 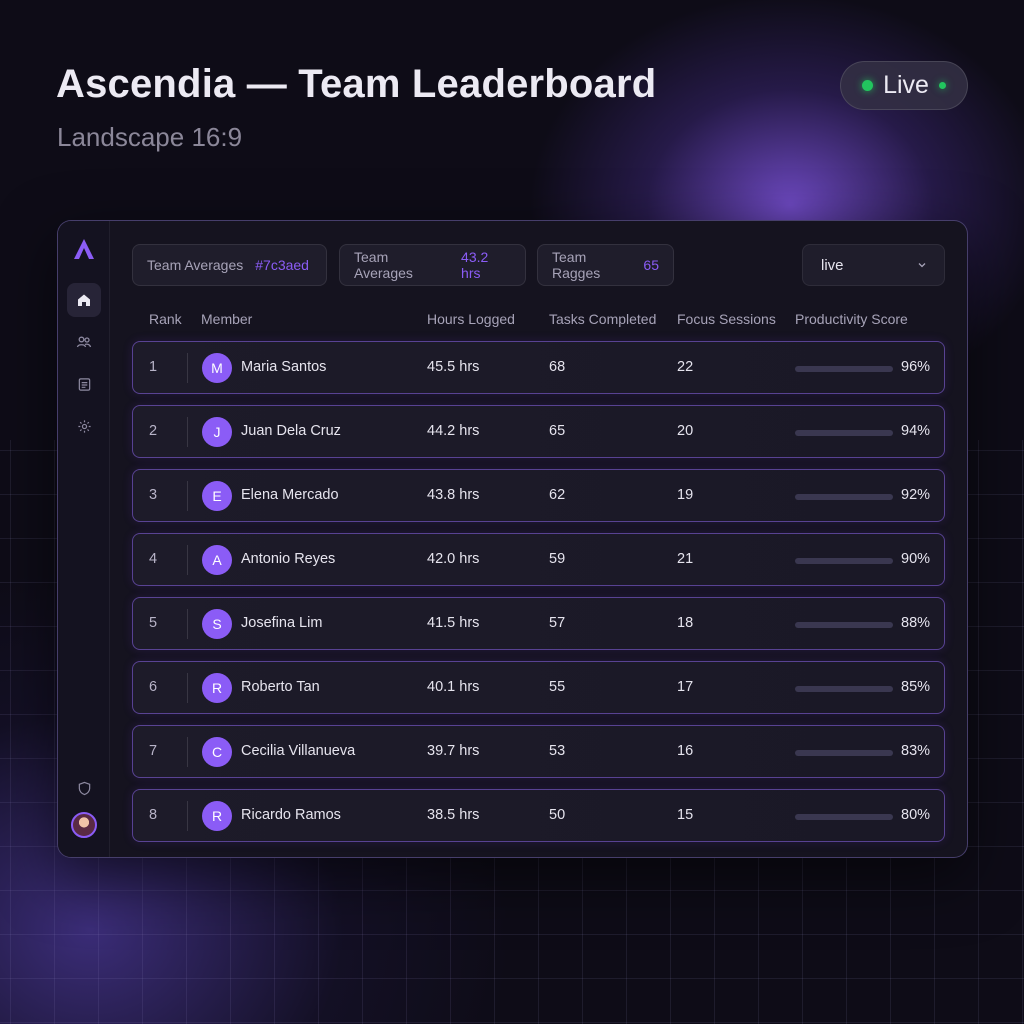 What do you see at coordinates (356, 84) in the screenshot?
I see `page-title: Ascendia — Team Leaderboard` at bounding box center [356, 84].